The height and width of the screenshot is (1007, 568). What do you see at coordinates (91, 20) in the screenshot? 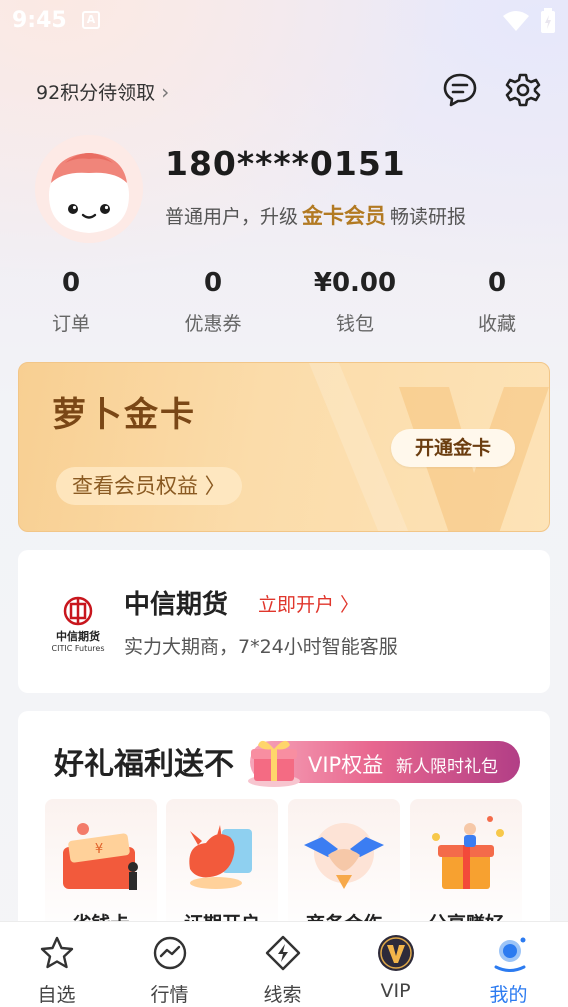
I see `notification-icon: A` at bounding box center [91, 20].